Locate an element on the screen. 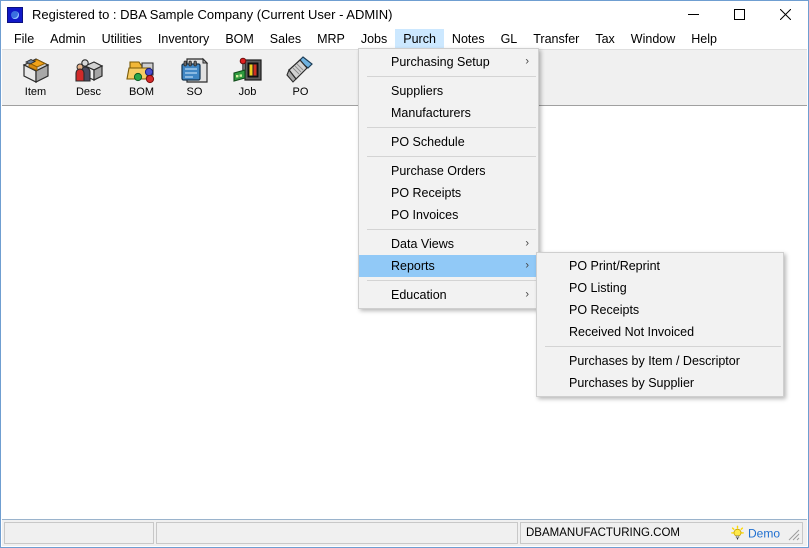  toolbar-button-so: SO is located at coordinates (194, 77).